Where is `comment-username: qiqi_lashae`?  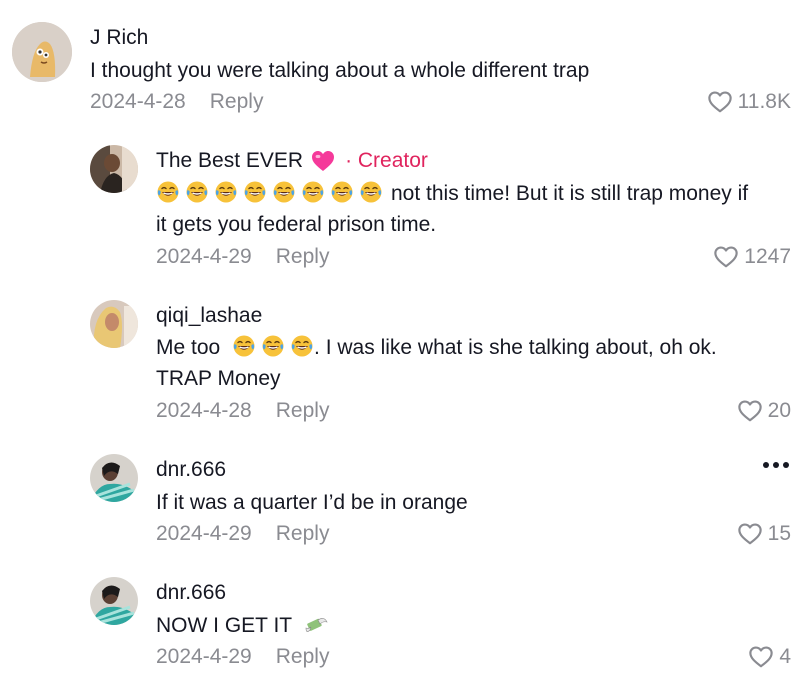
comment-username: qiqi_lashae is located at coordinates (209, 316).